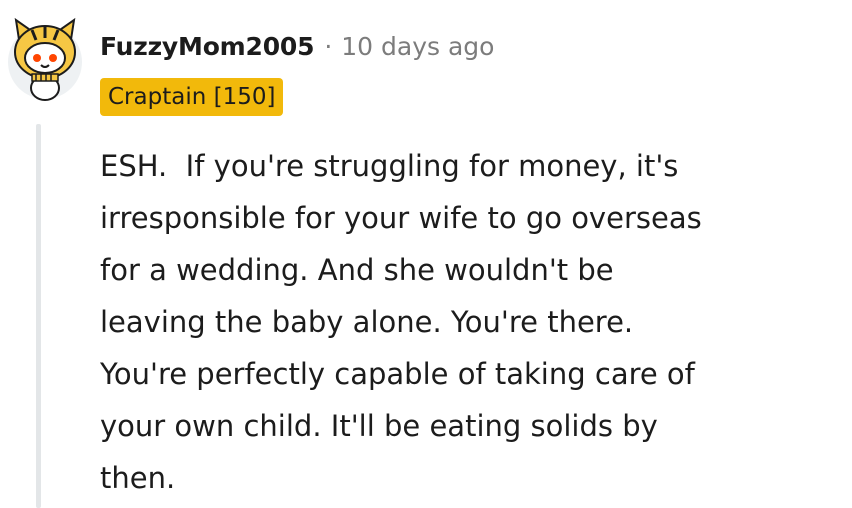 This screenshot has width=852, height=508. Describe the element at coordinates (207, 46) in the screenshot. I see `username-link: FuzzyMom2005` at that location.